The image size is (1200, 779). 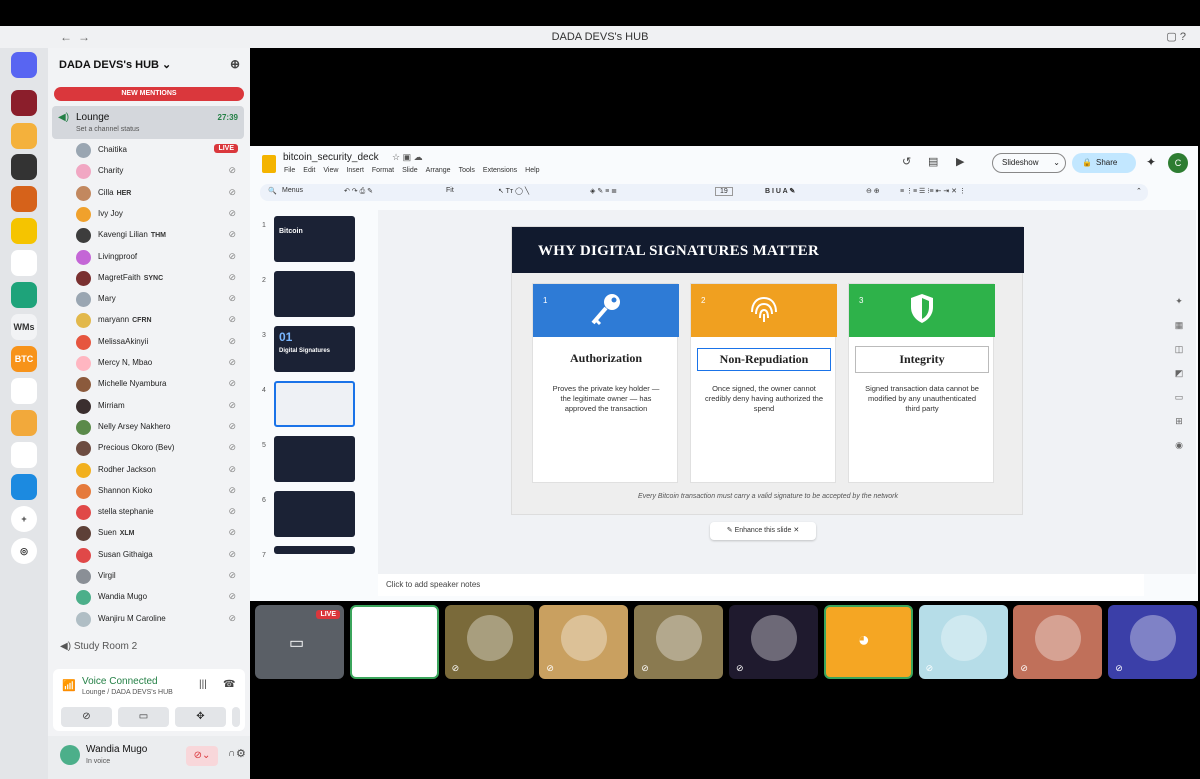 I want to click on gear-icon: ⚙, so click(x=241, y=753).